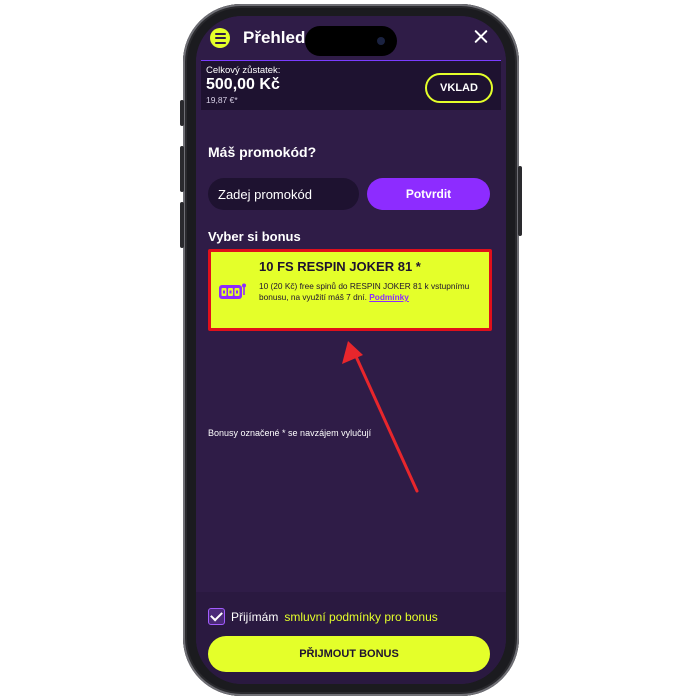 The image size is (700, 700). What do you see at coordinates (481, 37) in the screenshot?
I see `close-icon` at bounding box center [481, 37].